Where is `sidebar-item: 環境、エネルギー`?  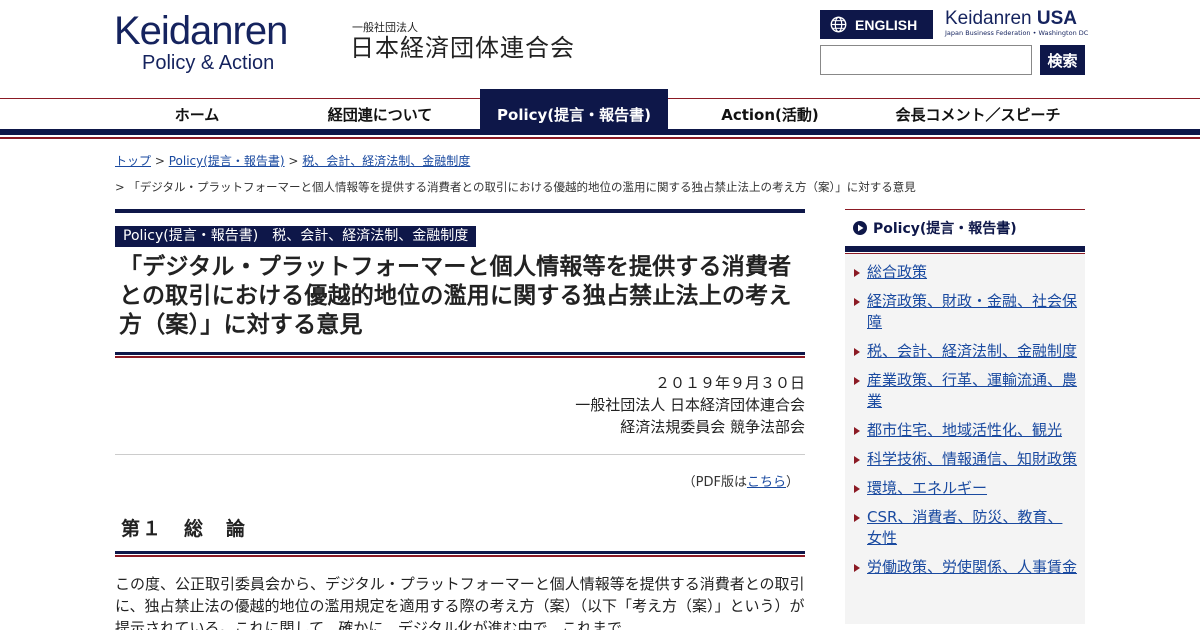 sidebar-item: 環境、エネルギー is located at coordinates (965, 488).